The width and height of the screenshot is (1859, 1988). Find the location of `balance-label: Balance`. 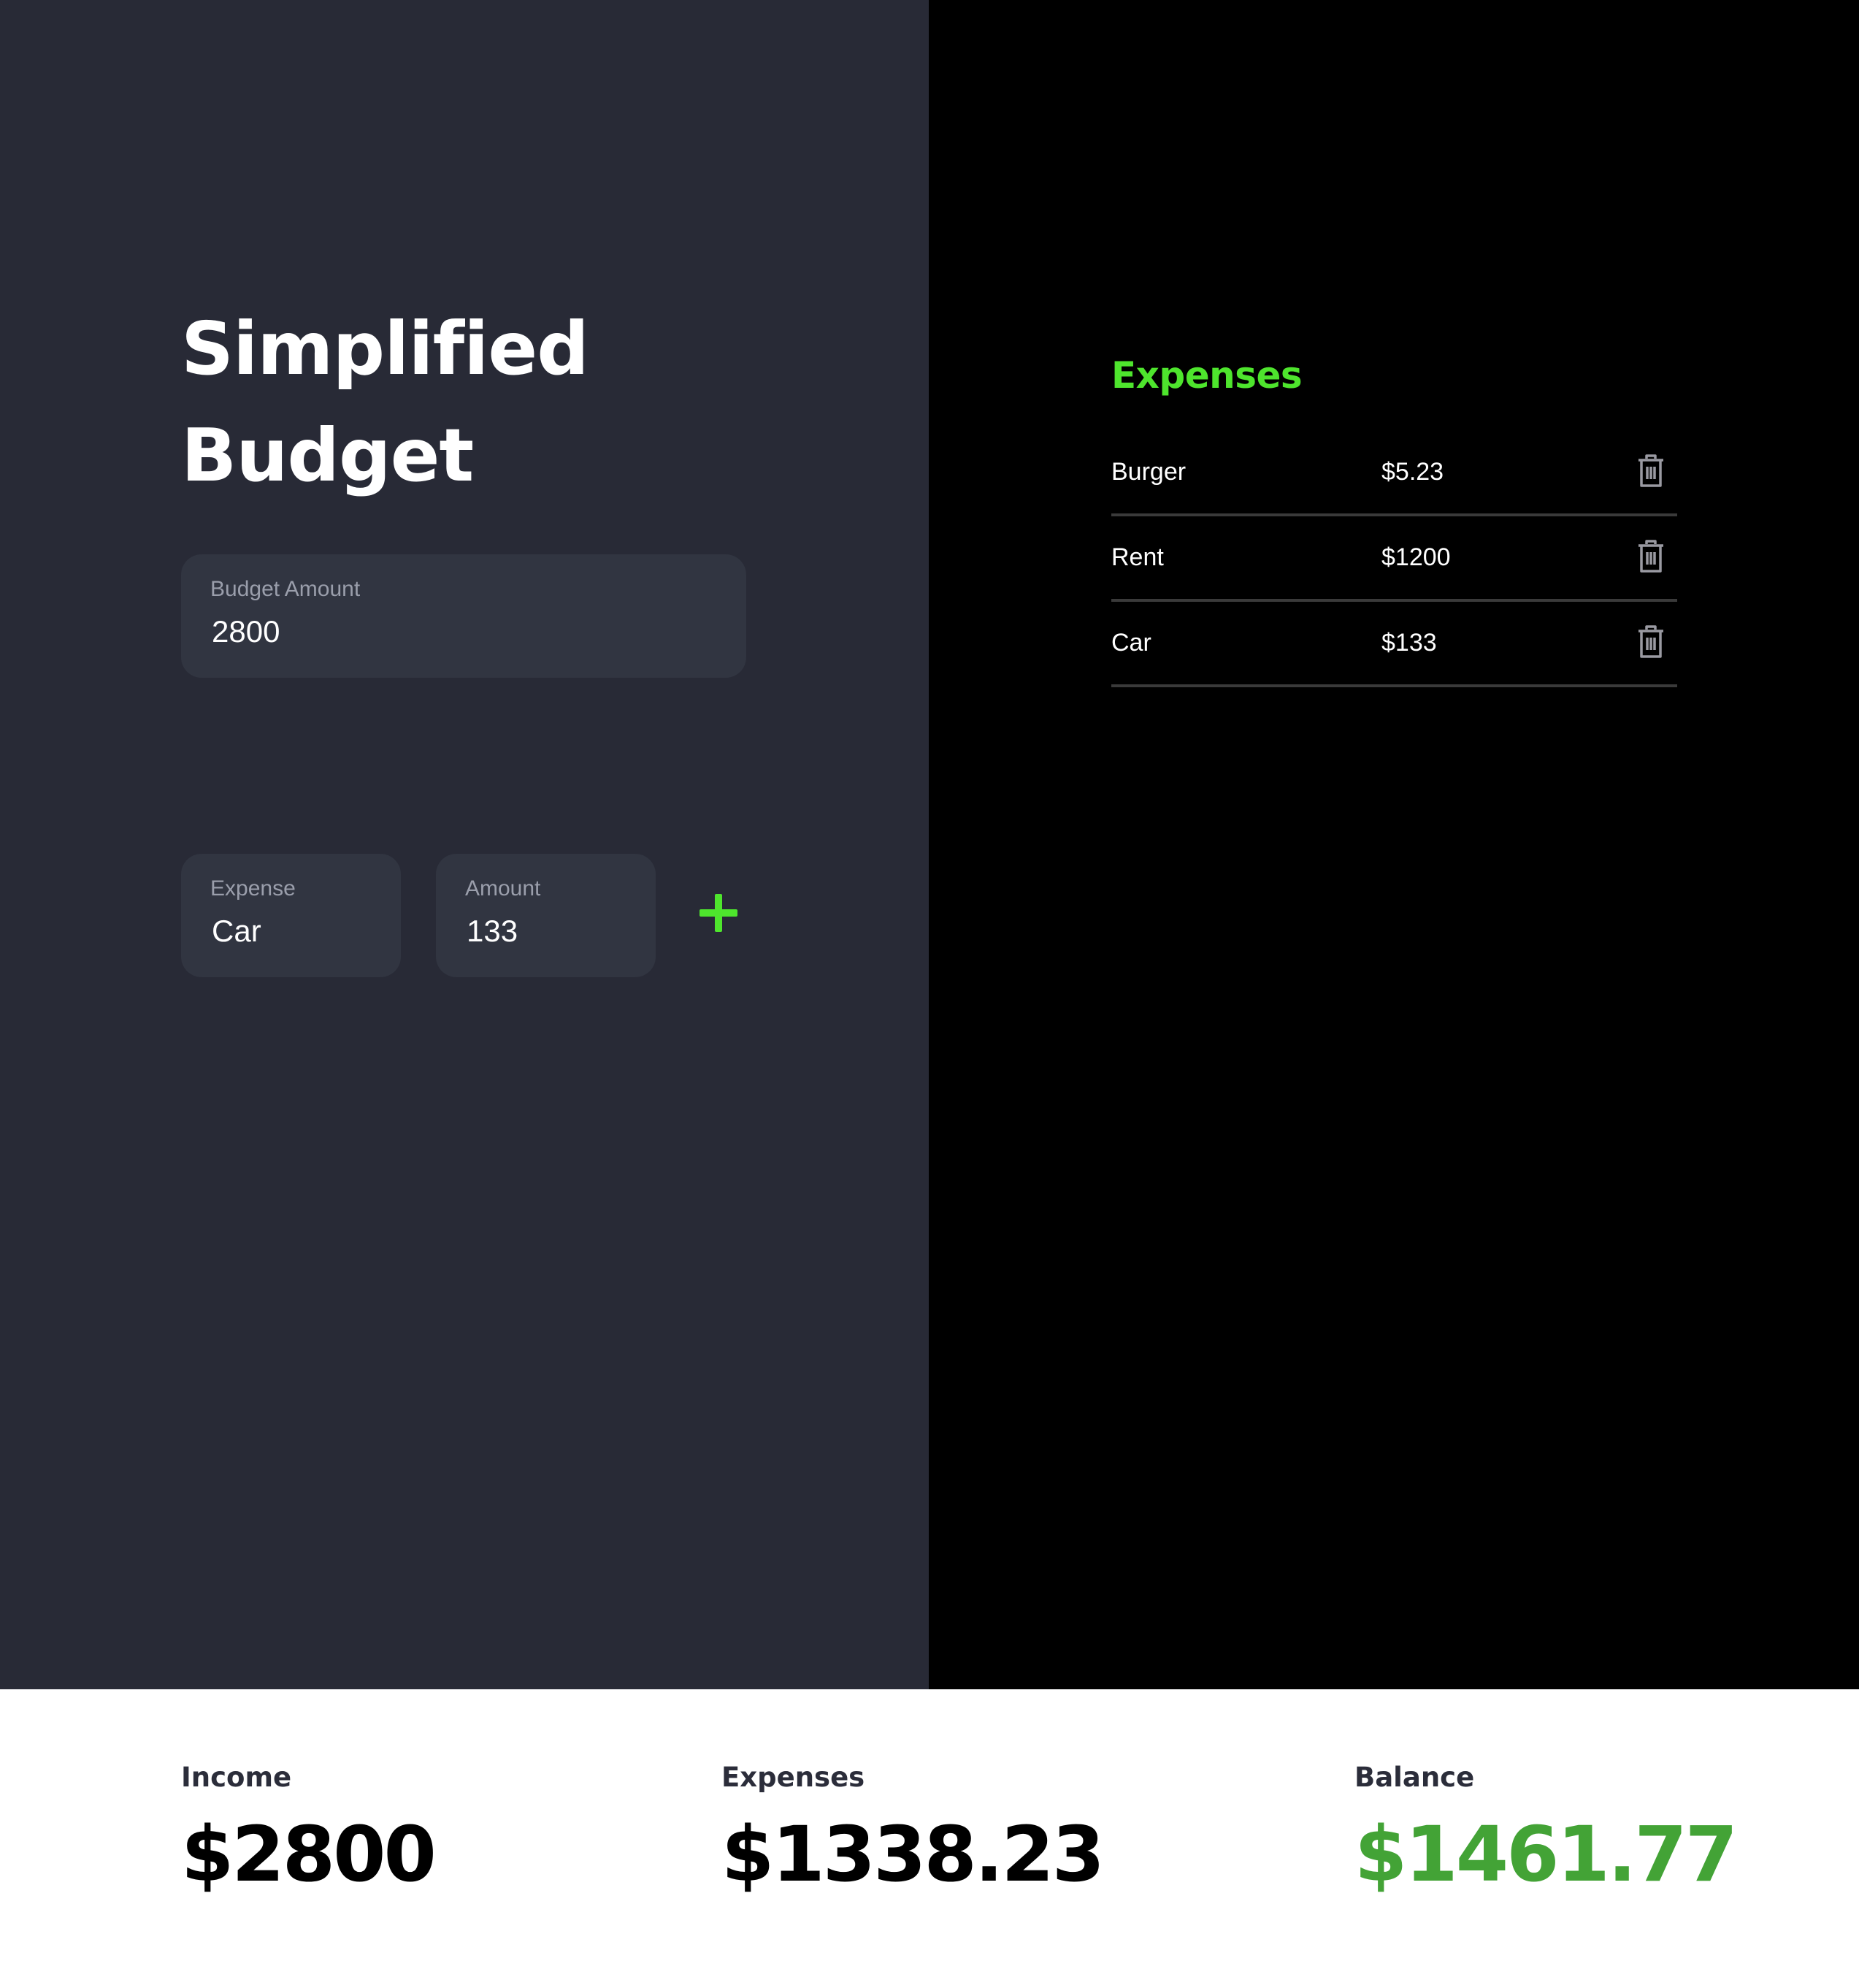

balance-label: Balance is located at coordinates (1414, 1777).